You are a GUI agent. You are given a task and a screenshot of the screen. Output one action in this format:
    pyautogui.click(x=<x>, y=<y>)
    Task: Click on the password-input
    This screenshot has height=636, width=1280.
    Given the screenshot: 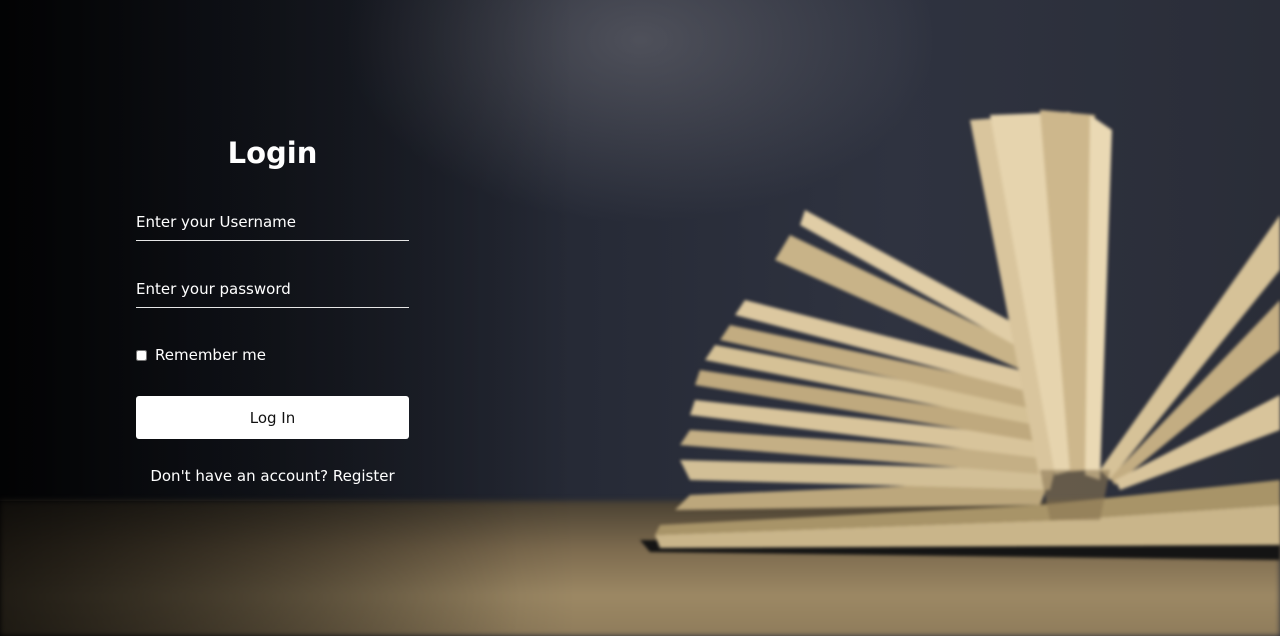 What is the action you would take?
    pyautogui.click(x=272, y=291)
    